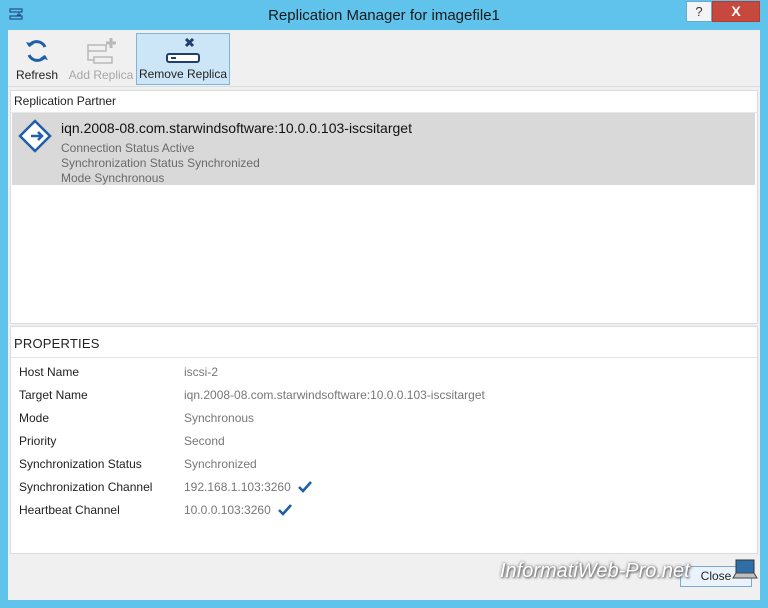  Describe the element at coordinates (113, 178) in the screenshot. I see `partner-mode: Mode Synchronous` at that location.